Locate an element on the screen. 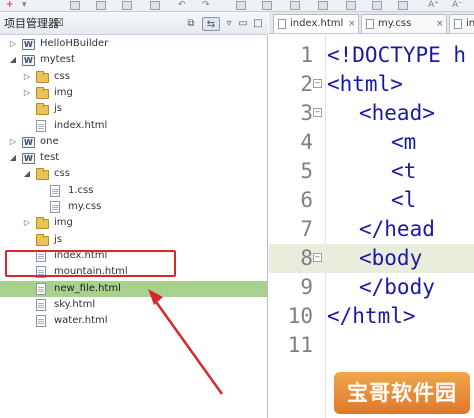  explorer-header: 项目管理器 ☒ ⧉ ⇆ ▿ ▭ □ is located at coordinates (134, 23).